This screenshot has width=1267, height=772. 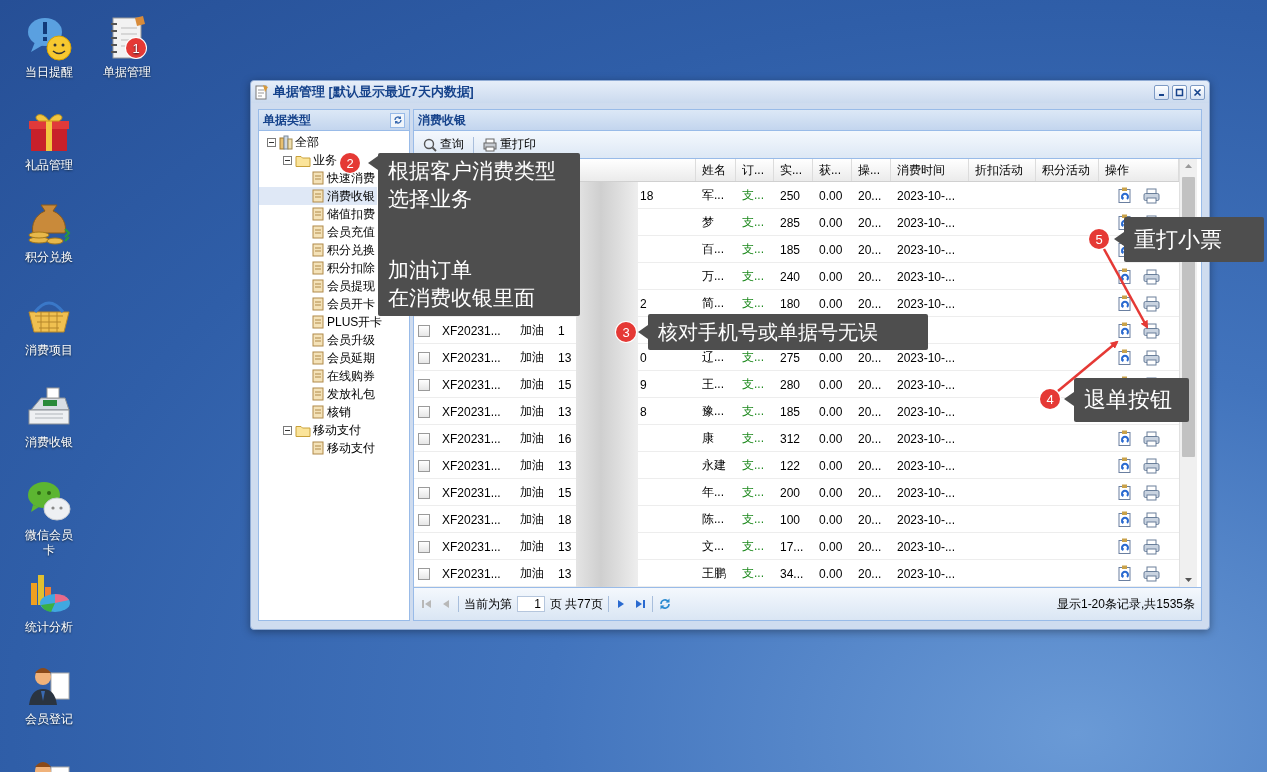 I want to click on tree-item: 全部, so click(x=290, y=142).